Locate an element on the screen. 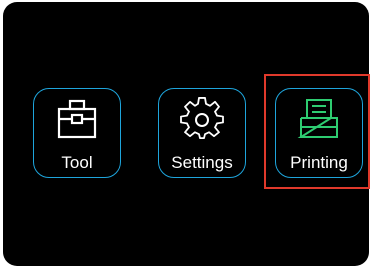 The image size is (371, 269). settings-button: Settings is located at coordinates (202, 133).